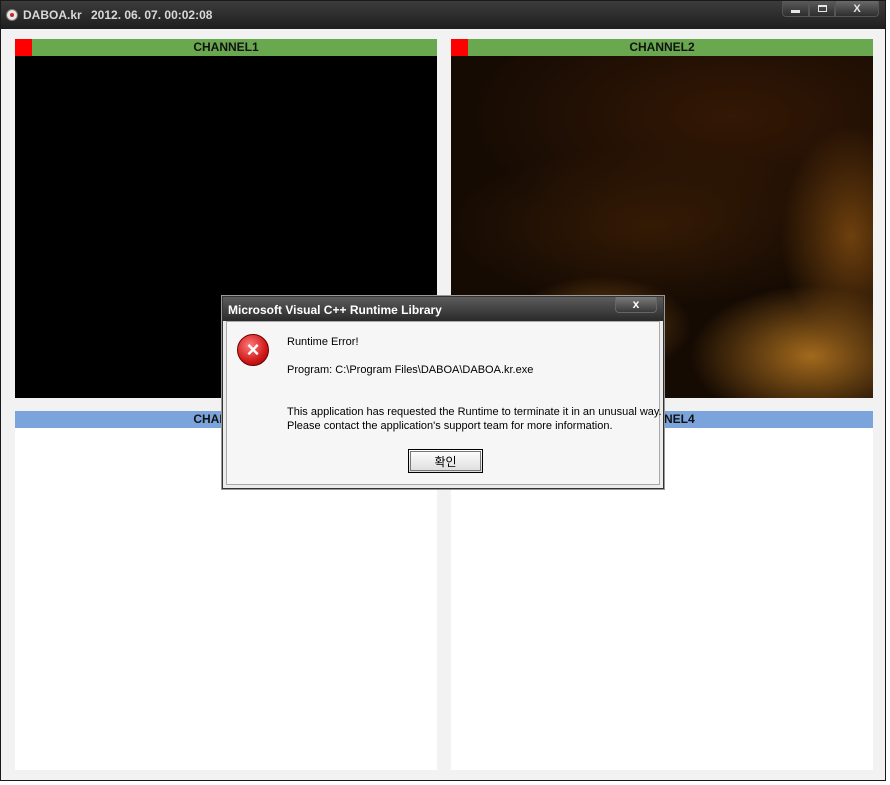  Describe the element at coordinates (443, 15) in the screenshot. I see `title-bar: DABOA.kr 2012. 06. 07. 00:02:08 X` at that location.